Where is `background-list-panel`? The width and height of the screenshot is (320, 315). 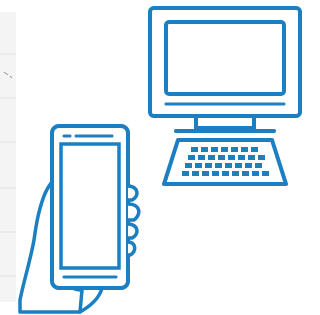 background-list-panel is located at coordinates (8, 157).